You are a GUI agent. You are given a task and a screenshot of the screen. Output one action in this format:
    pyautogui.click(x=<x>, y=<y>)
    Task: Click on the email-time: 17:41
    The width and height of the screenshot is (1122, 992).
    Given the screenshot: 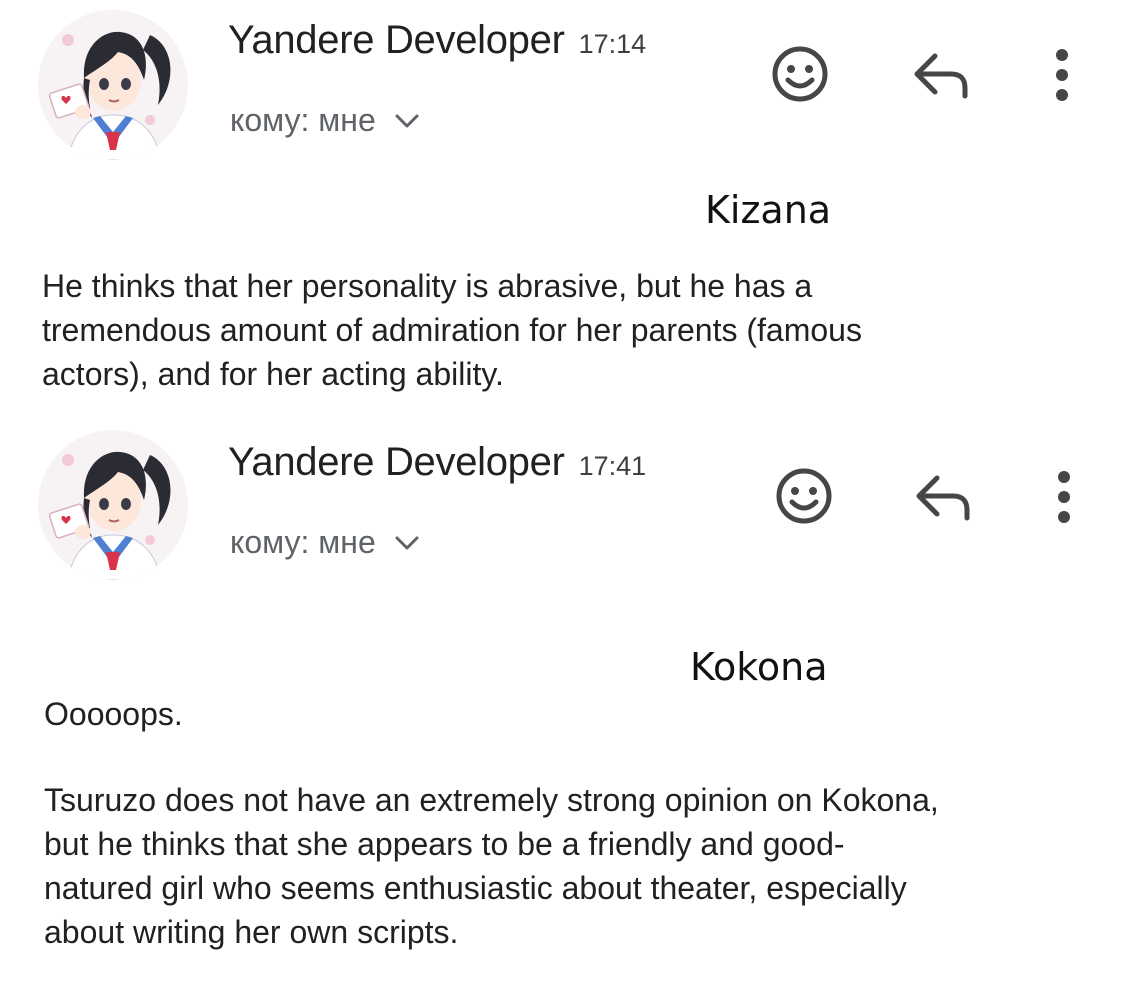 What is the action you would take?
    pyautogui.click(x=612, y=466)
    